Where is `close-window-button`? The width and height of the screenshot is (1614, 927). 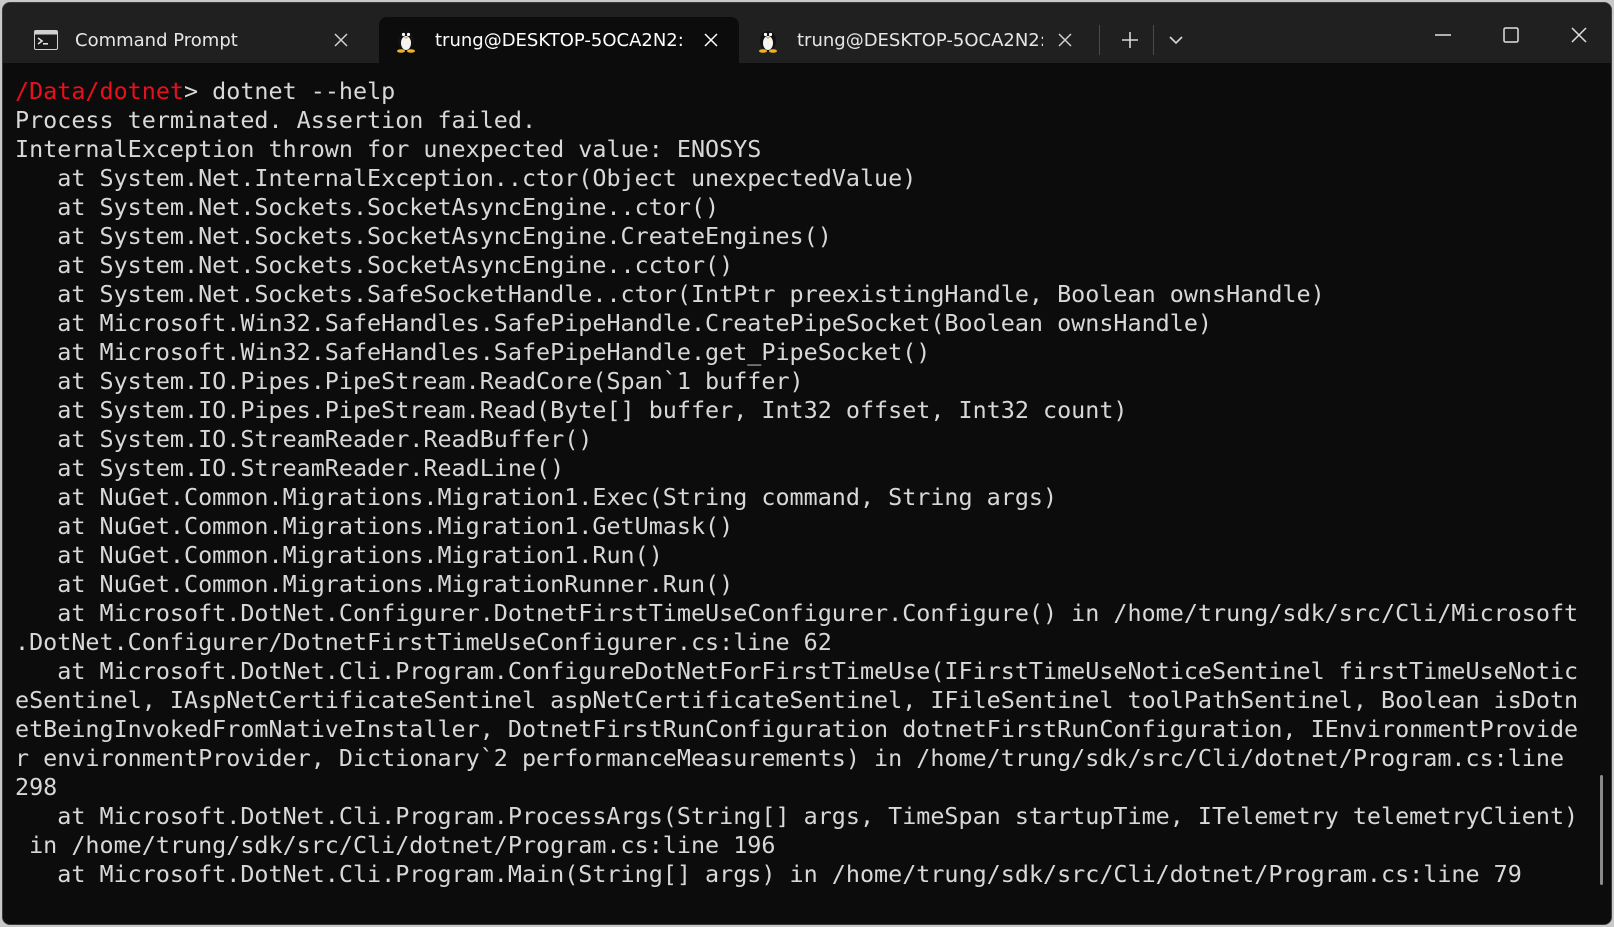
close-window-button is located at coordinates (1579, 35).